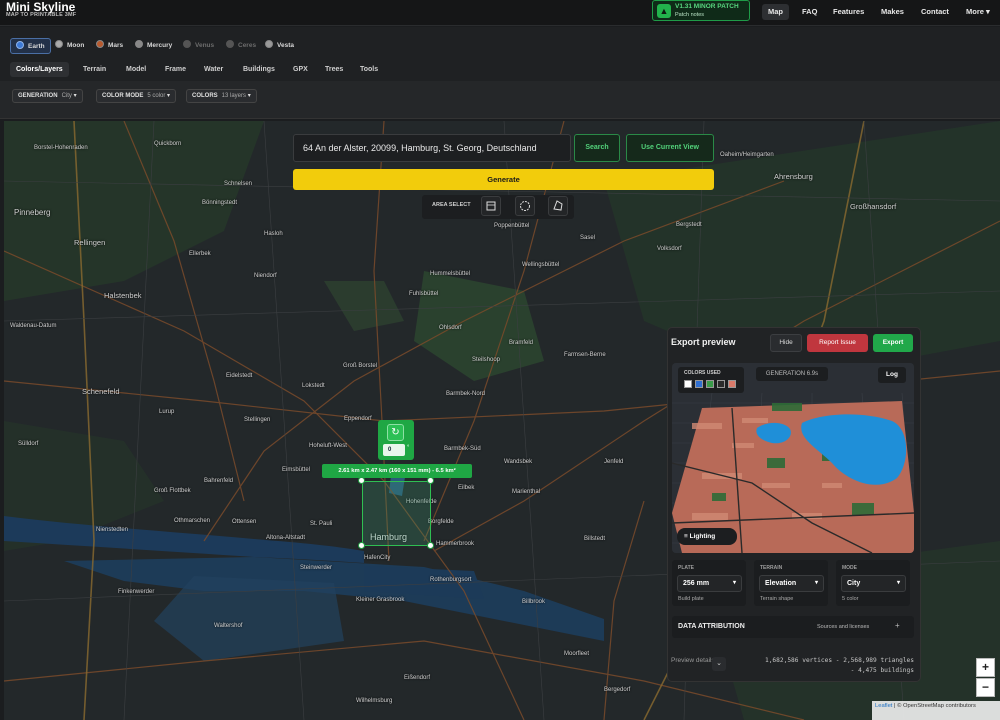  What do you see at coordinates (175, 69) in the screenshot?
I see `tab-frame: Frame` at bounding box center [175, 69].